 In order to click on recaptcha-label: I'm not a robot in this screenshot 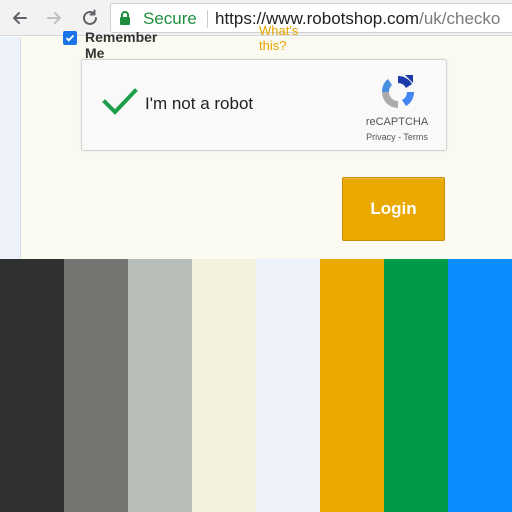, I will do `click(199, 103)`.